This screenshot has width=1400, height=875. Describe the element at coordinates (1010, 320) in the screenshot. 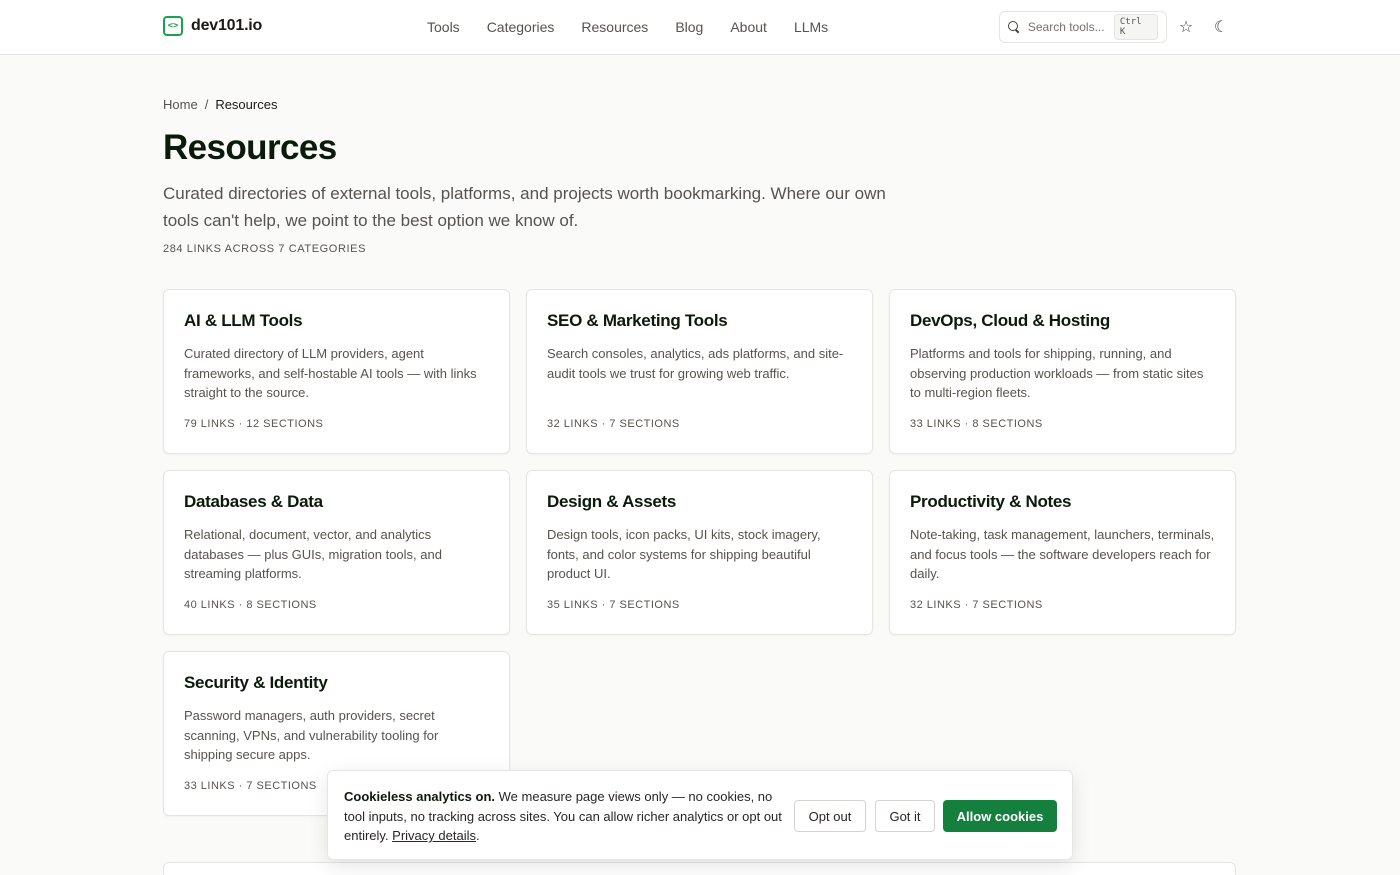

I see `card-title: DevOps, Cloud & Hosting` at that location.